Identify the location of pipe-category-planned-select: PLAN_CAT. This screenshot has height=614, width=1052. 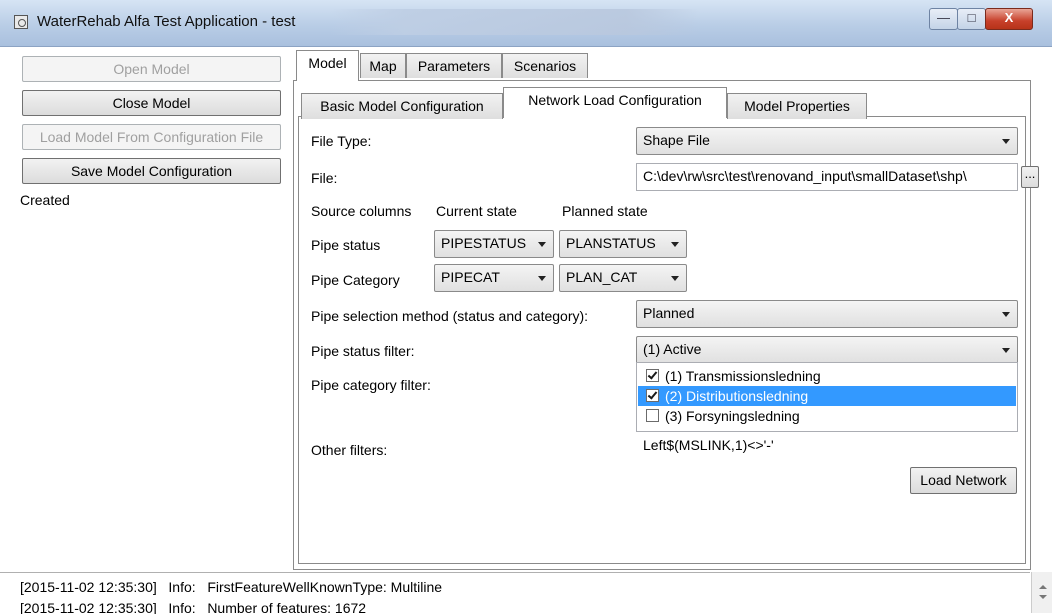
(623, 278).